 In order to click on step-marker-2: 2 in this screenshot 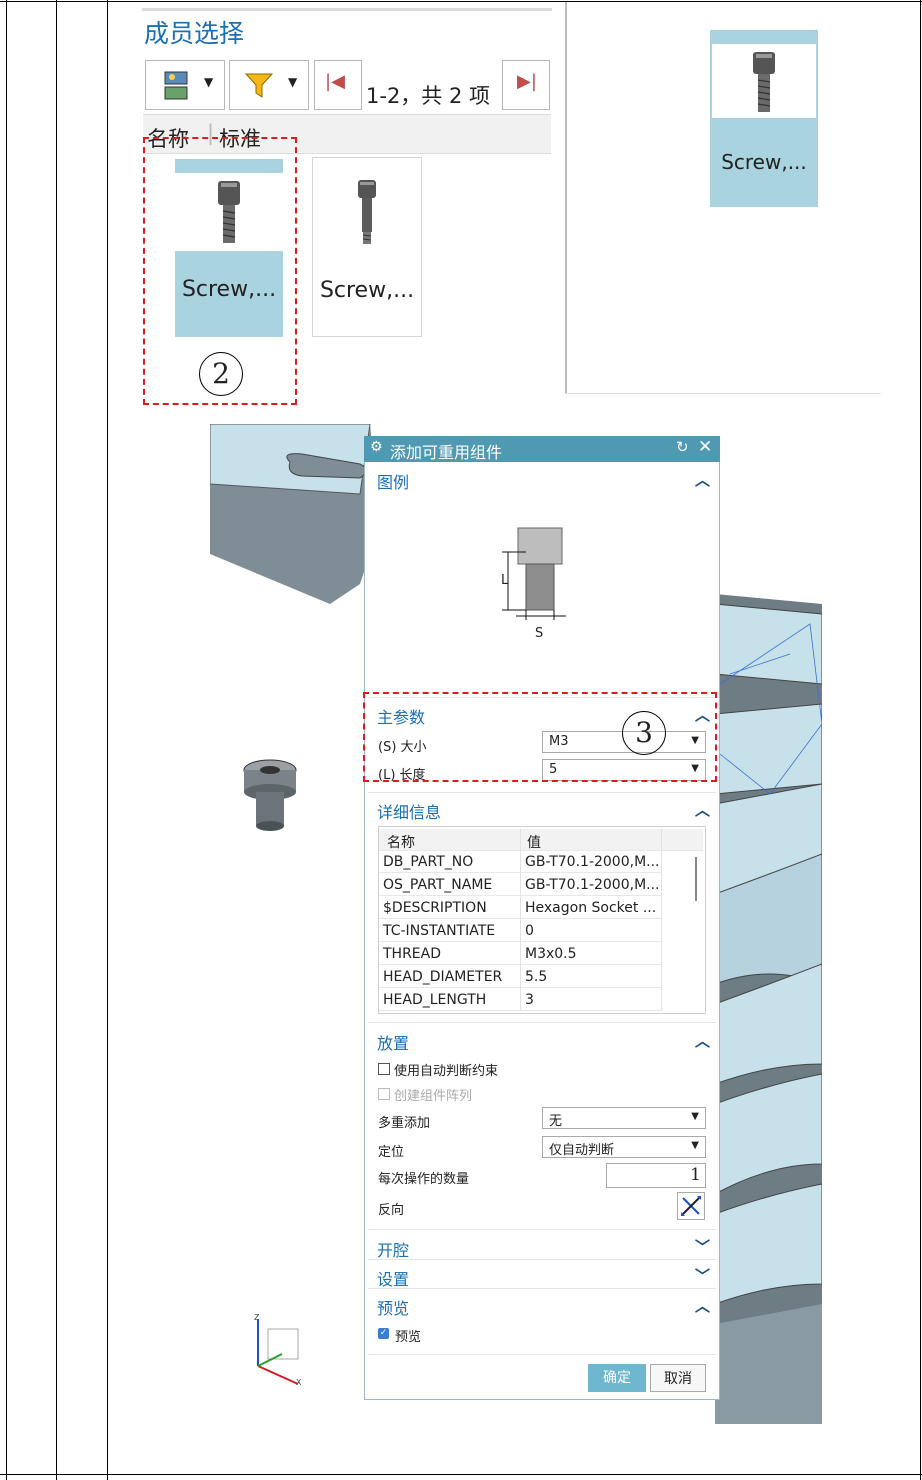, I will do `click(221, 374)`.